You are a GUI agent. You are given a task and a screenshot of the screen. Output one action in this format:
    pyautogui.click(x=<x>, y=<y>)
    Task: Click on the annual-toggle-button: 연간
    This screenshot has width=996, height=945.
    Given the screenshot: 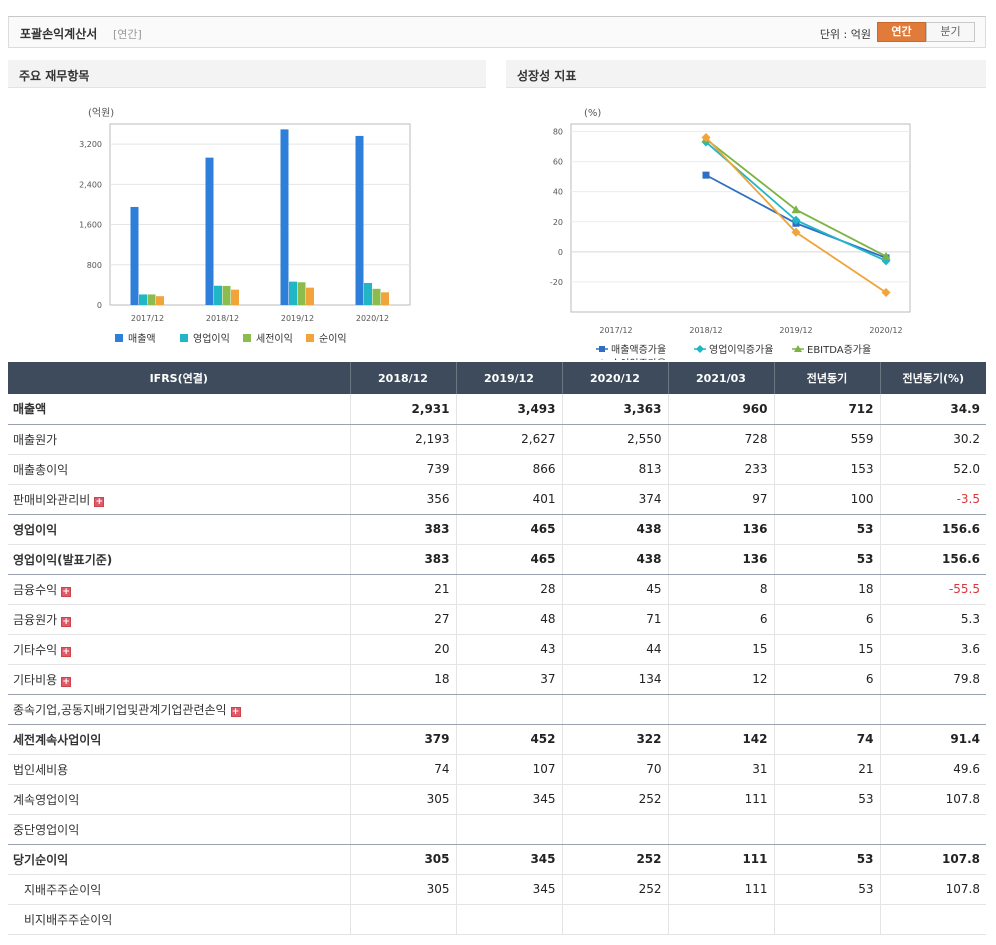 What is the action you would take?
    pyautogui.click(x=901, y=32)
    